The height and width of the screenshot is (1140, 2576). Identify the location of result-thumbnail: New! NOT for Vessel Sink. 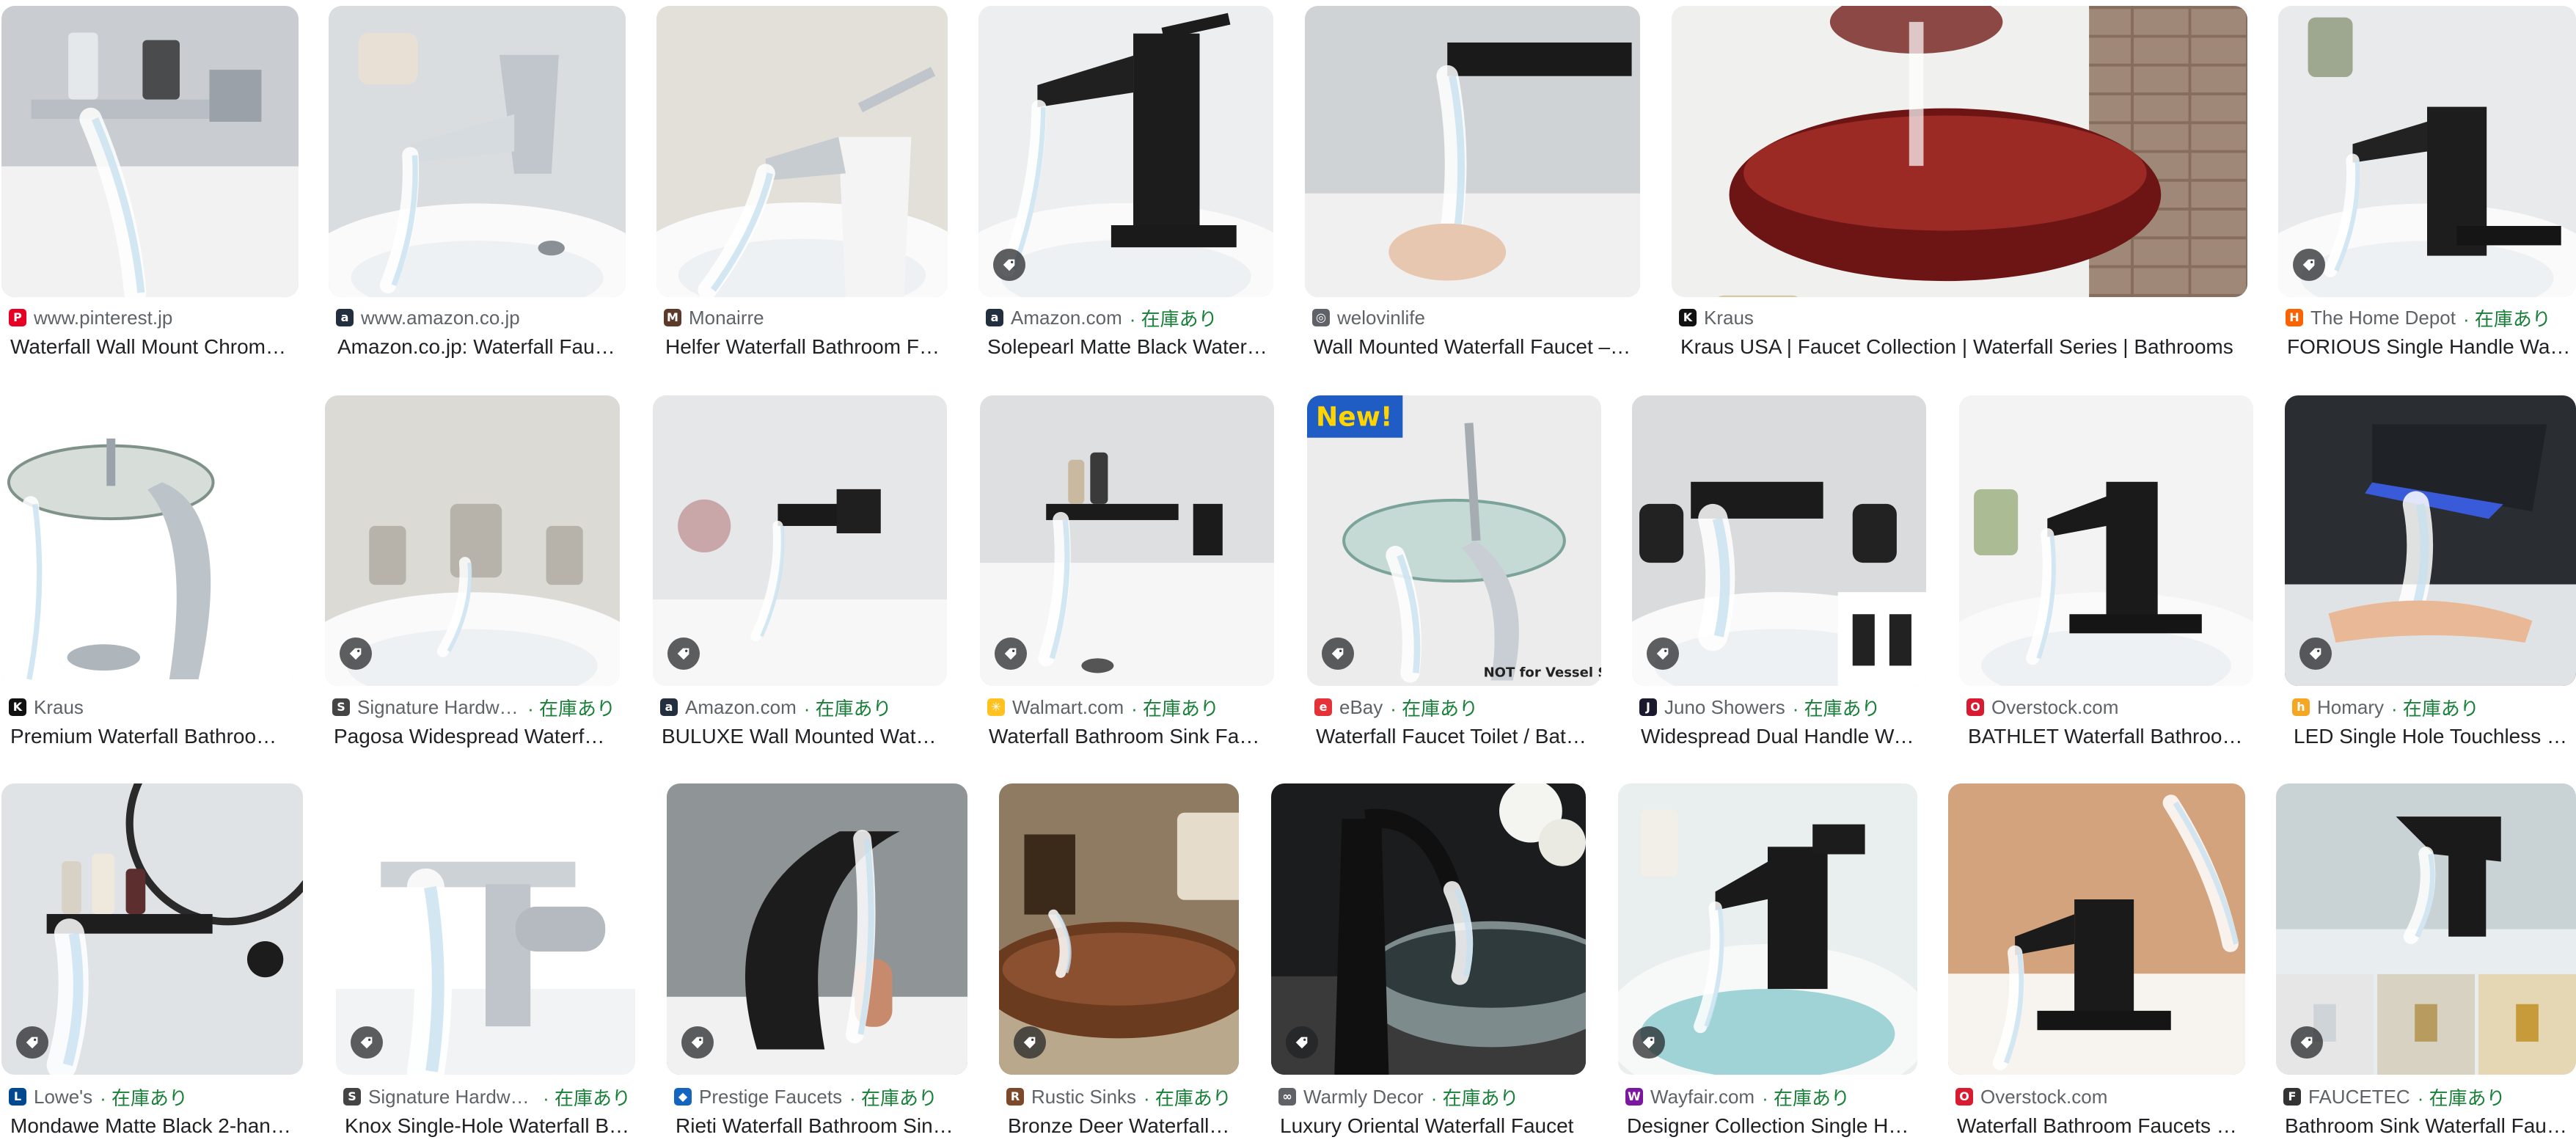
(1454, 540).